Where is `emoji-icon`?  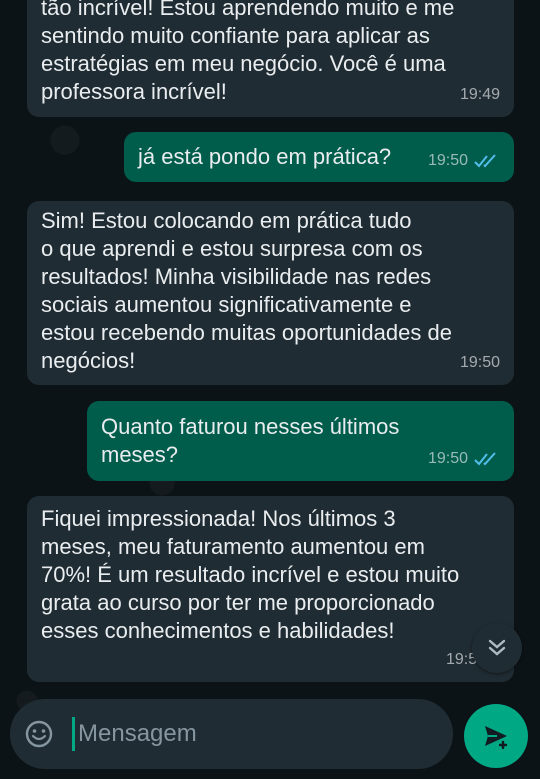
emoji-icon is located at coordinates (39, 734).